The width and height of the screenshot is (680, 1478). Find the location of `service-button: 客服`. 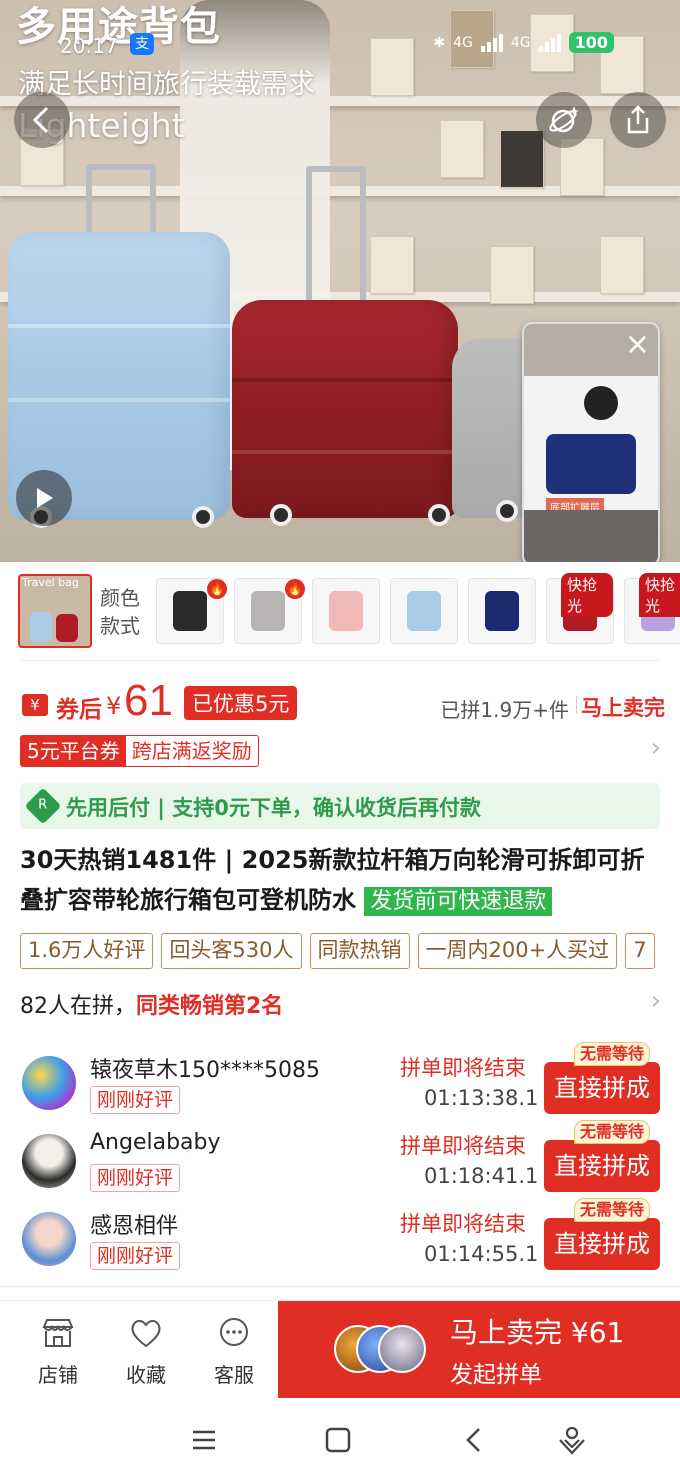

service-button: 客服 is located at coordinates (234, 1352).